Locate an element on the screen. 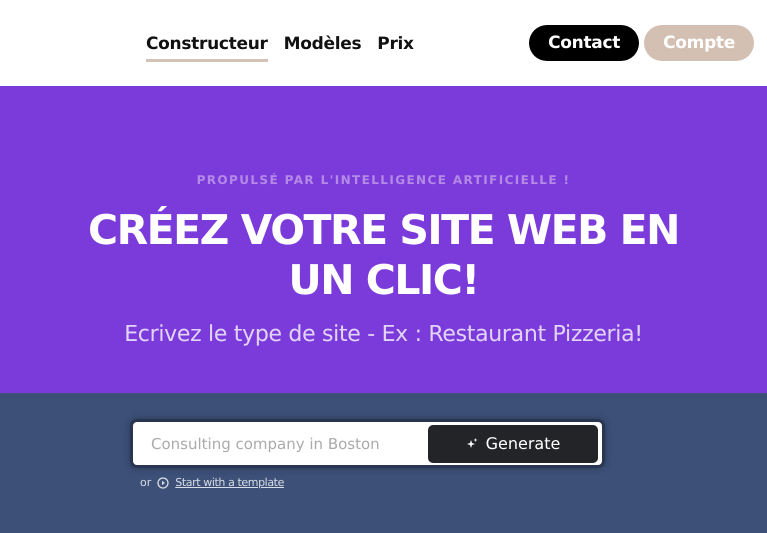  play-icon is located at coordinates (163, 482).